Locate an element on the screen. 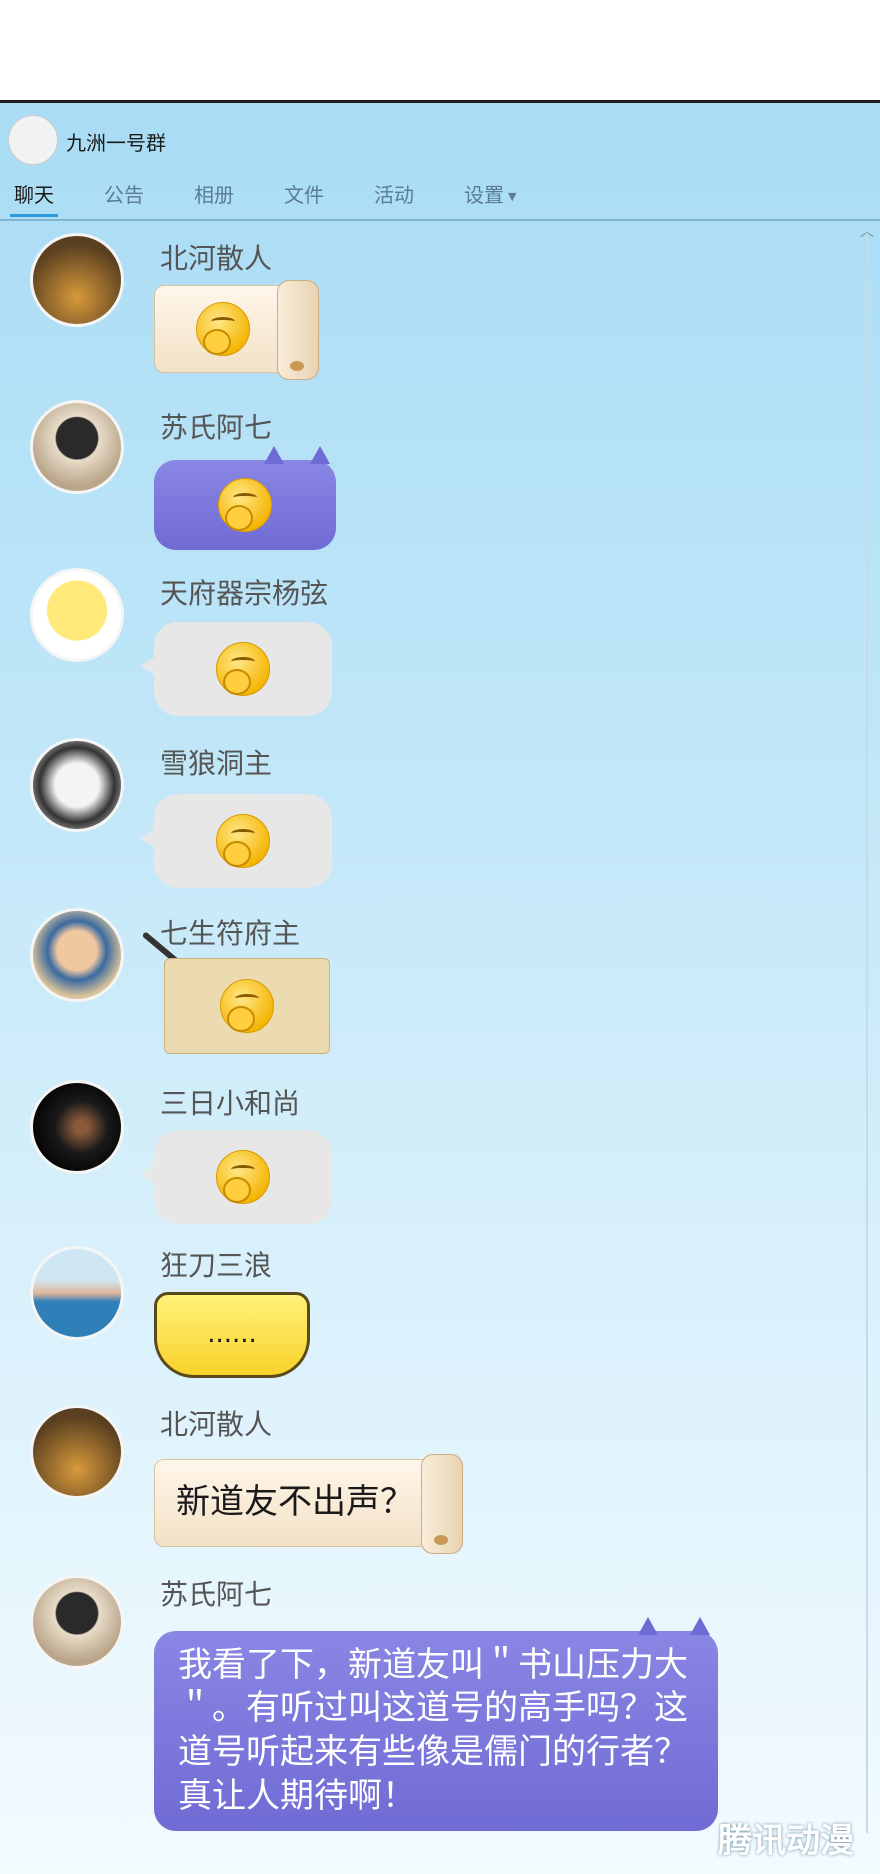 The image size is (880, 1874). text-bubble: 新道友不出声？ is located at coordinates (308, 1504).